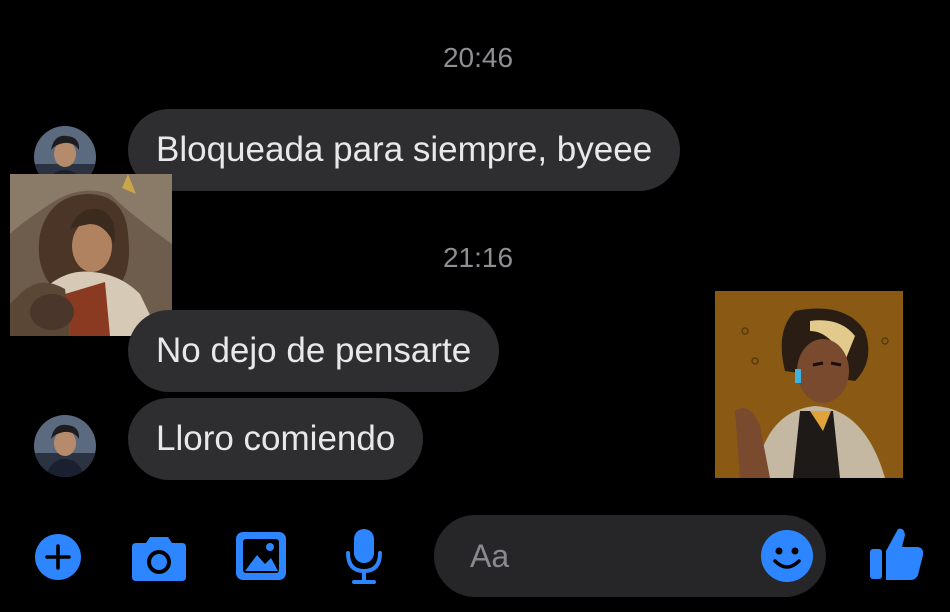 The width and height of the screenshot is (950, 612). What do you see at coordinates (58, 559) in the screenshot?
I see `plus-icon` at bounding box center [58, 559].